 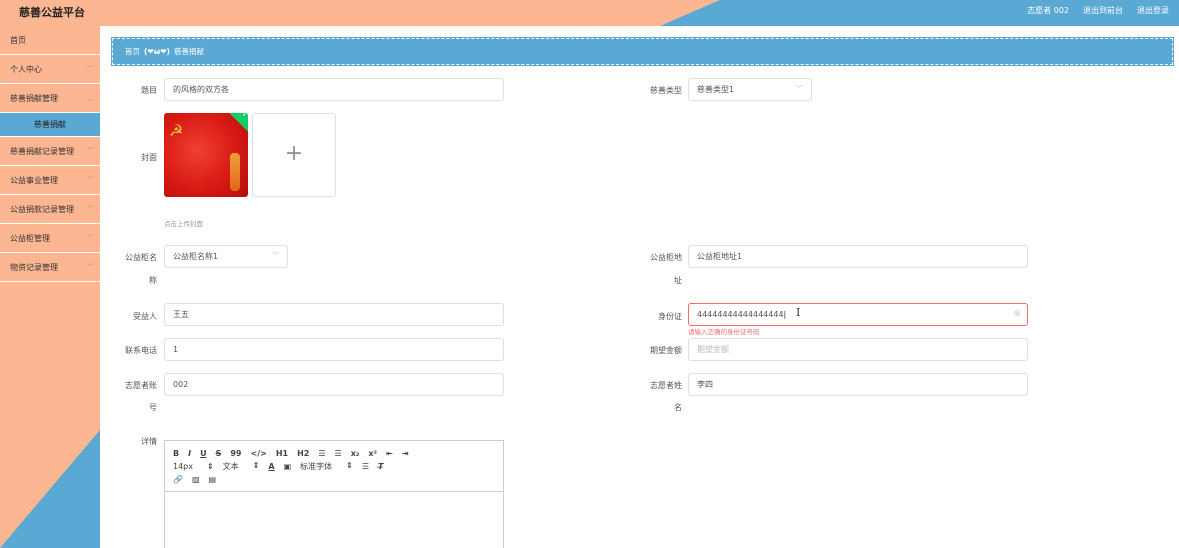 What do you see at coordinates (858, 314) in the screenshot?
I see `idcard-input: 44444444444444444| ⊗` at bounding box center [858, 314].